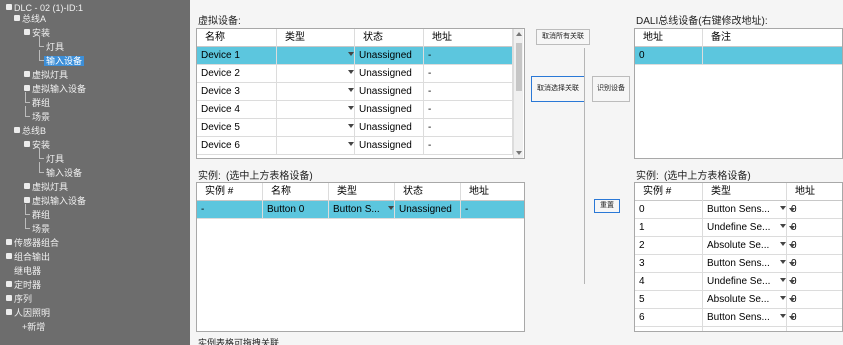 The image size is (843, 345). I want to click on reset-button: 重置, so click(607, 206).